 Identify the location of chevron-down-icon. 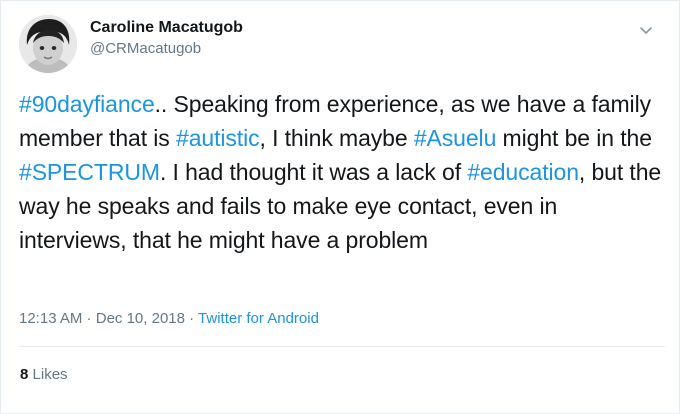
(646, 30).